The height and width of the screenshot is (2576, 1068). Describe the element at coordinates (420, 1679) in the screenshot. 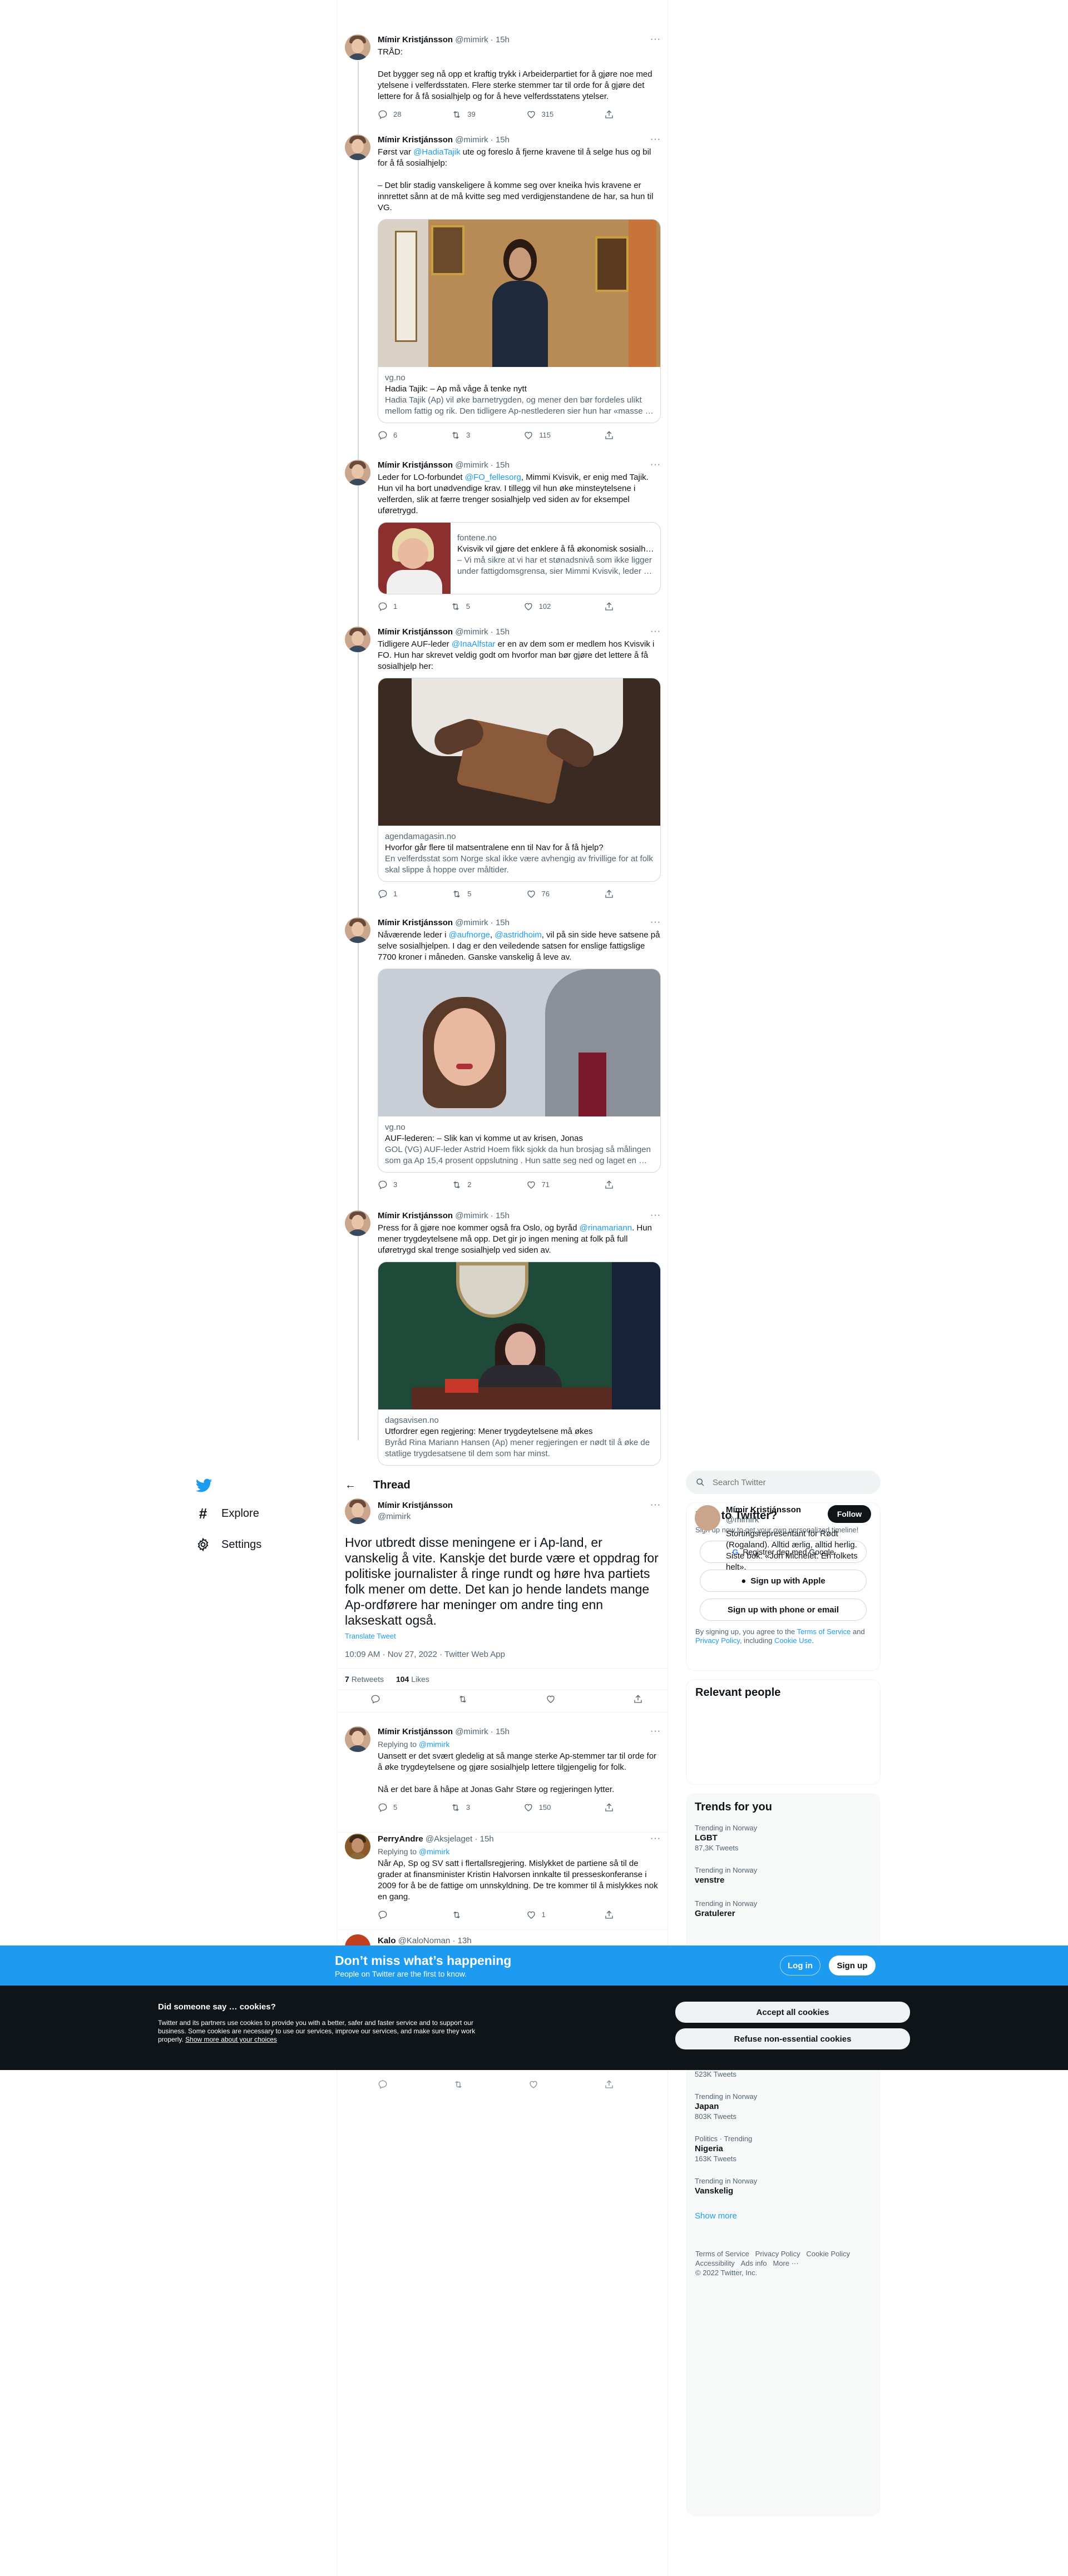

I see `likes-label: Likes` at that location.